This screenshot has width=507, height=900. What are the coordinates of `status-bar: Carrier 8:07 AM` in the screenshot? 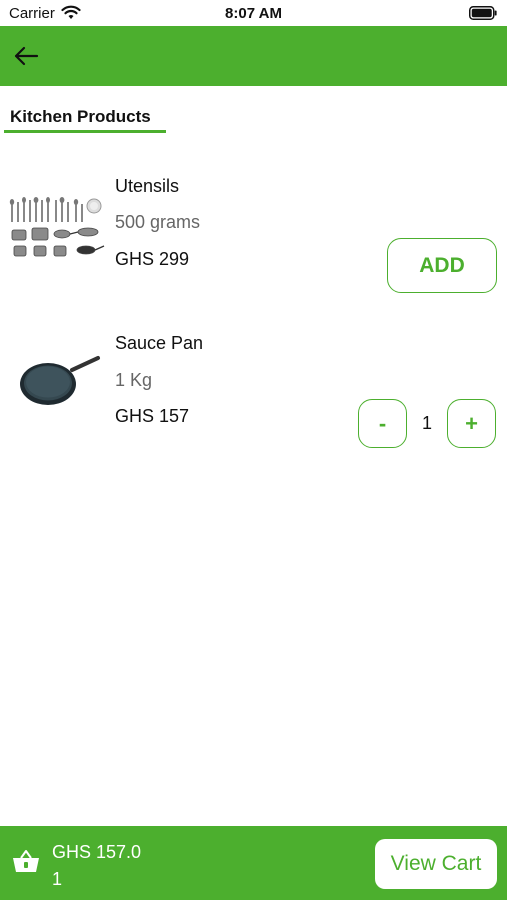 It's located at (253, 13).